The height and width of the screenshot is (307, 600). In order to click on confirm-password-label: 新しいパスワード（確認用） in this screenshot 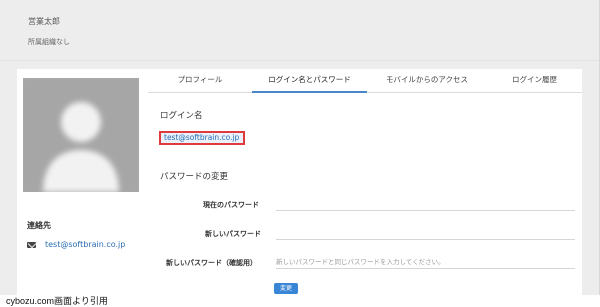, I will do `click(211, 263)`.